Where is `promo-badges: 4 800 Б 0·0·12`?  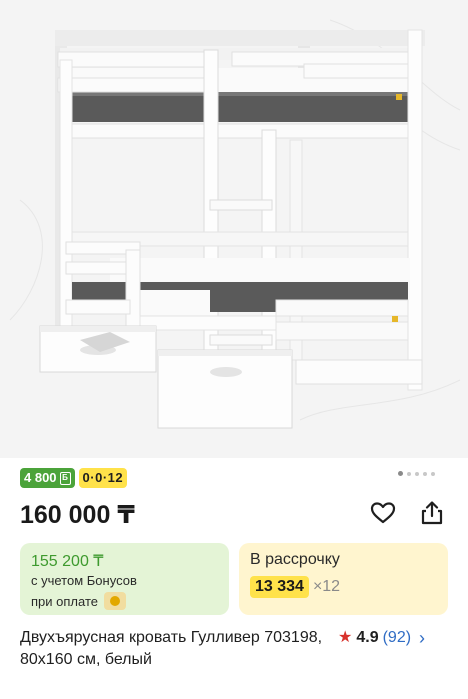 promo-badges: 4 800 Б 0·0·12 is located at coordinates (74, 478).